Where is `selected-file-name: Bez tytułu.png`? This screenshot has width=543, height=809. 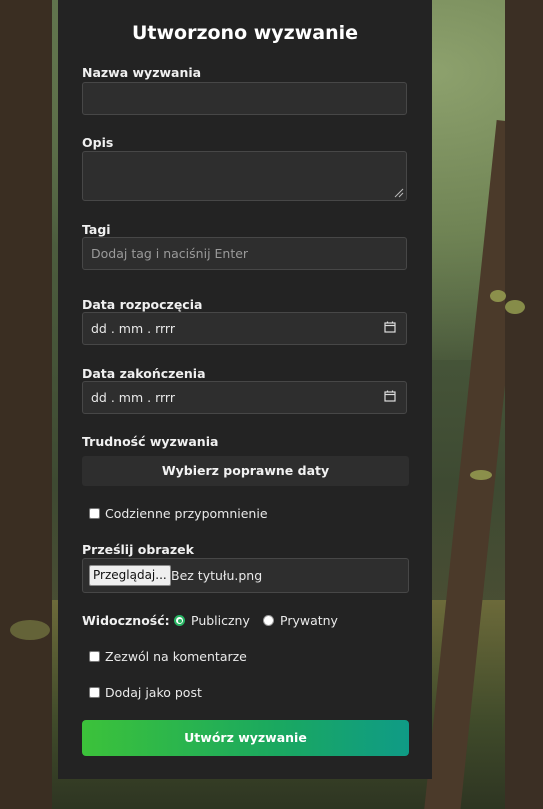
selected-file-name: Bez tytułu.png is located at coordinates (217, 575).